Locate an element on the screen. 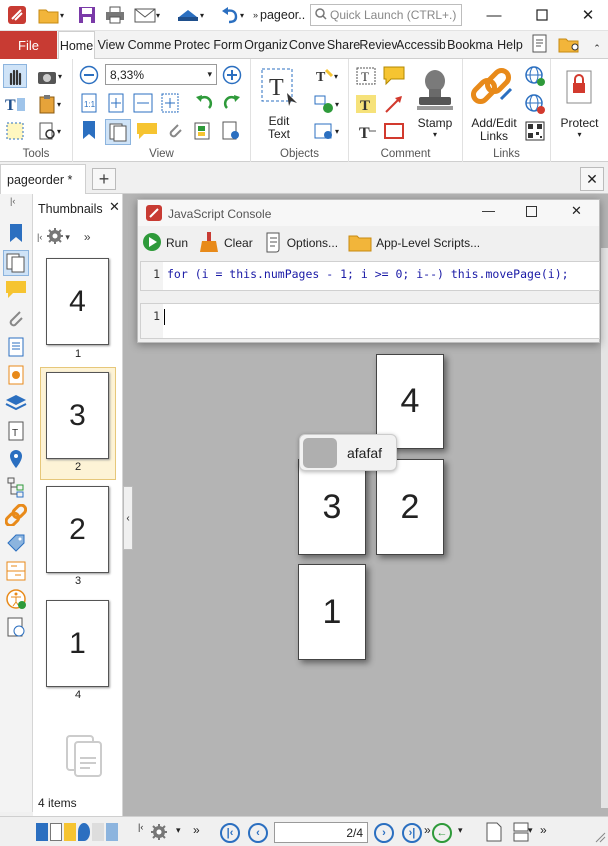  thumbnail-page: 4 is located at coordinates (77, 301).